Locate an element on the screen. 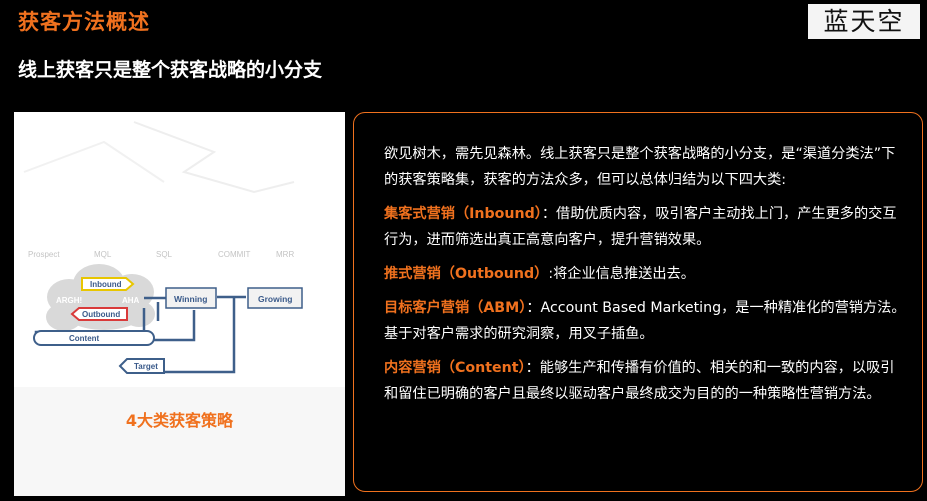 Image resolution: width=927 pixels, height=501 pixels. stage-label-mql: MQL is located at coordinates (103, 254).